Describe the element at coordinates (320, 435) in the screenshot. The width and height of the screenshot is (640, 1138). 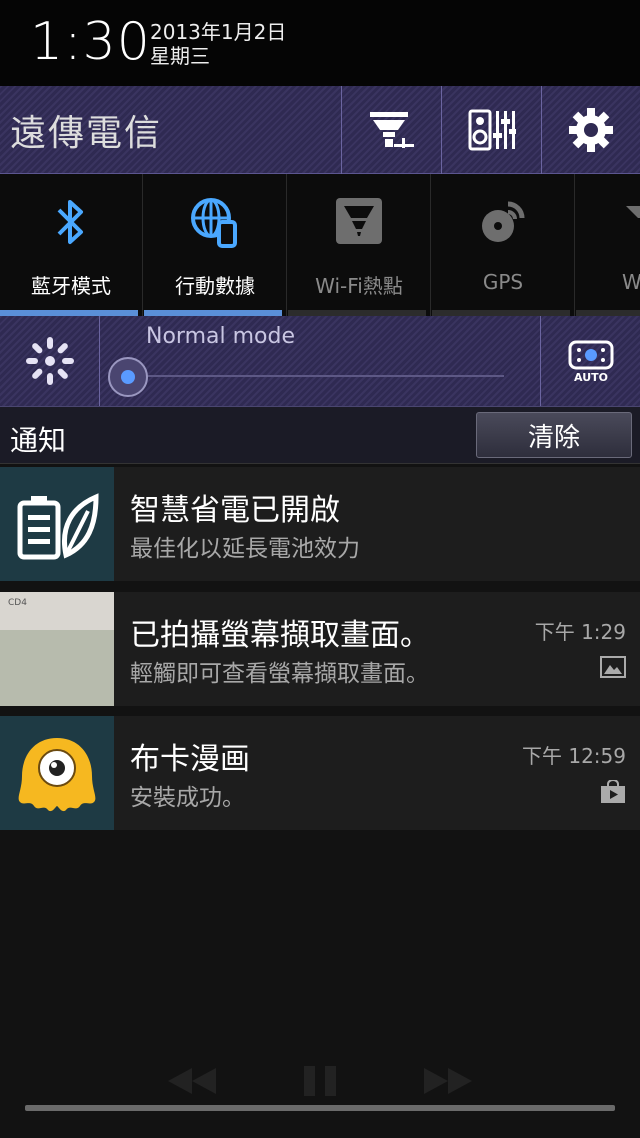
I see `notifications-header: 通知 清除` at that location.